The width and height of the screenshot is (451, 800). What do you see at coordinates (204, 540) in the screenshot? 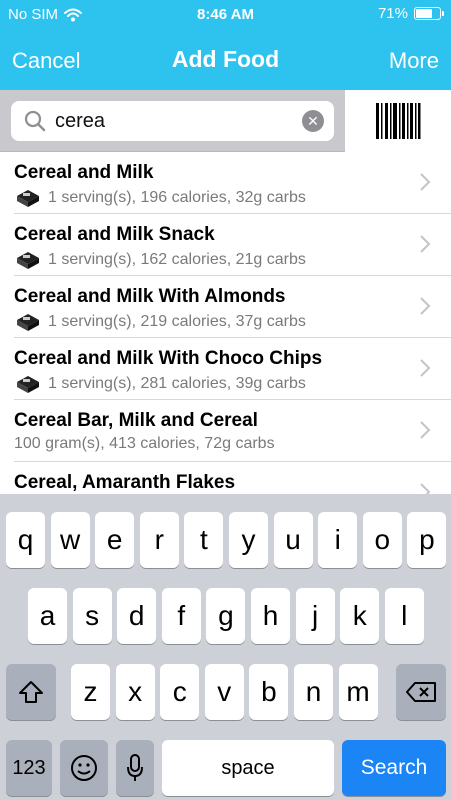
I see `key-t: t` at bounding box center [204, 540].